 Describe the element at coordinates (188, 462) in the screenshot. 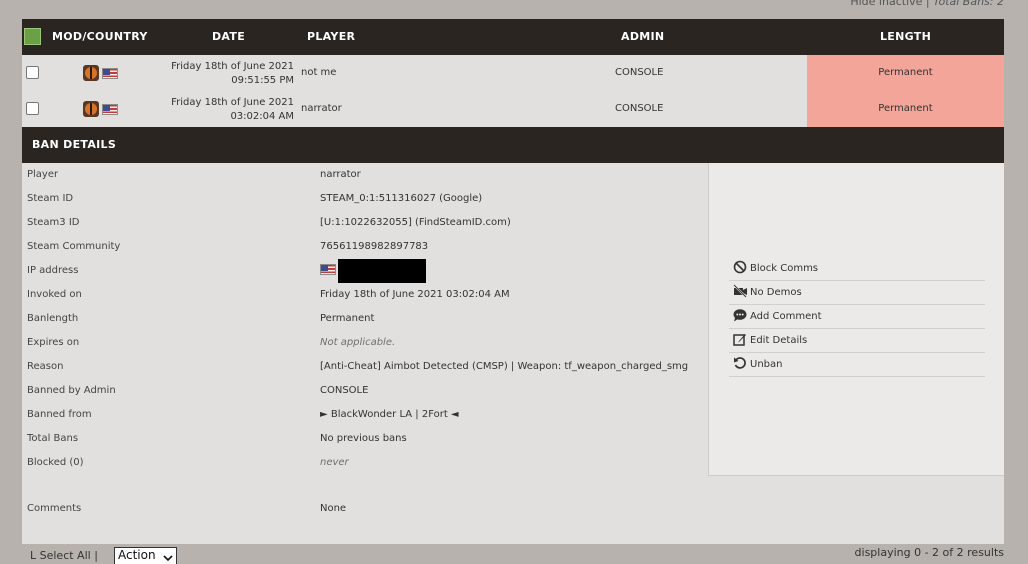

I see `detail-blocked: Blocked (0) never` at that location.